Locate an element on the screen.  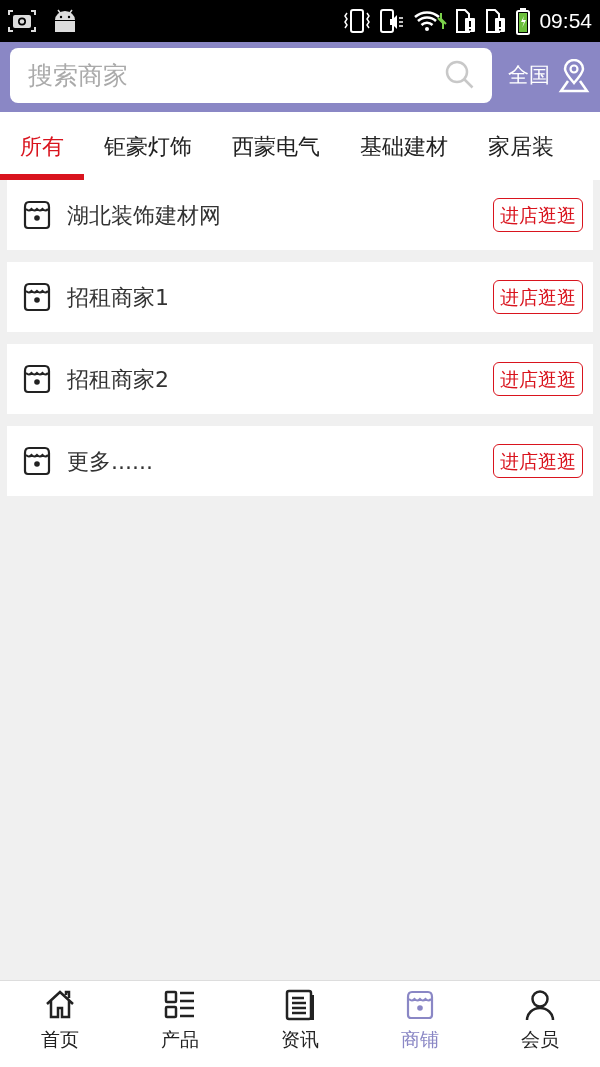
shop-row: 招租商家1 进店逛逛 is located at coordinates (300, 297).